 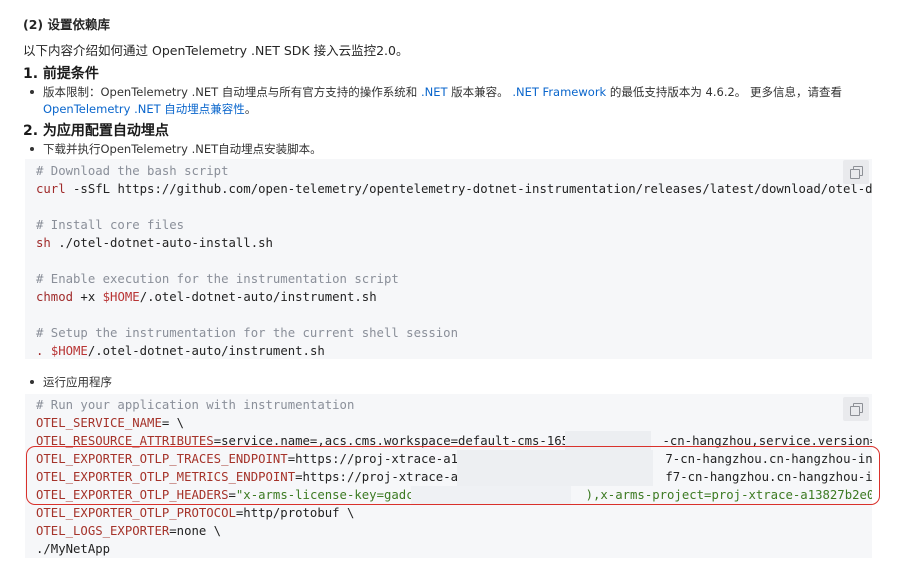 What do you see at coordinates (480, 92) in the screenshot?
I see `prereq-text-b: 版本兼容。` at bounding box center [480, 92].